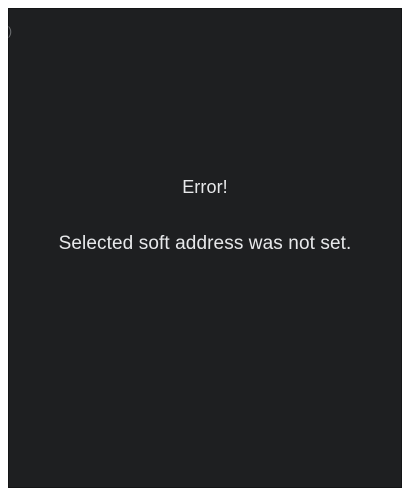 The height and width of the screenshot is (494, 409). I want to click on error-title: Error!, so click(205, 187).